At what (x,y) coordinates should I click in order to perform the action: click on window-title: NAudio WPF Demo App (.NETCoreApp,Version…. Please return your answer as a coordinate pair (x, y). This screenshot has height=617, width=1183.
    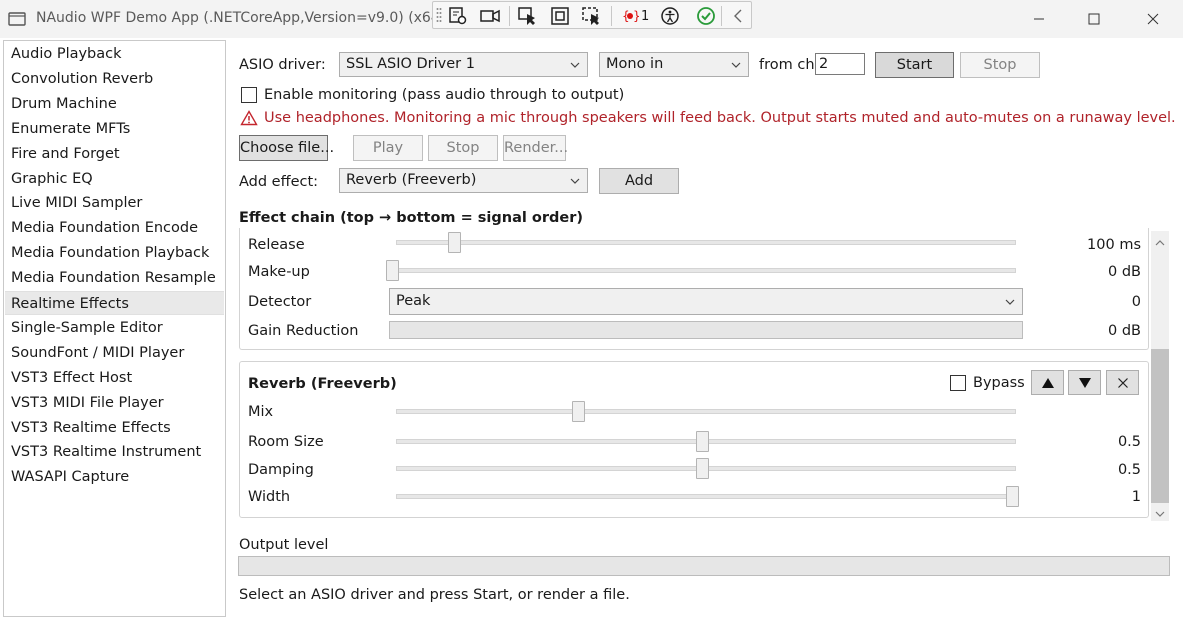
    Looking at the image, I should click on (241, 18).